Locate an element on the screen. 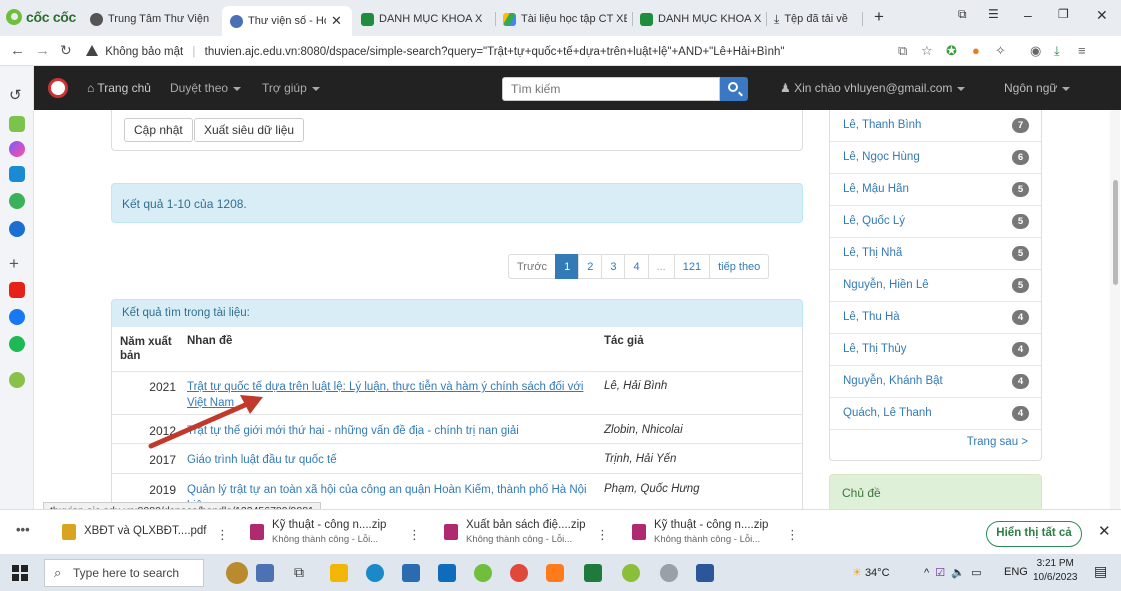  file-explorer-icon is located at coordinates (339, 573).